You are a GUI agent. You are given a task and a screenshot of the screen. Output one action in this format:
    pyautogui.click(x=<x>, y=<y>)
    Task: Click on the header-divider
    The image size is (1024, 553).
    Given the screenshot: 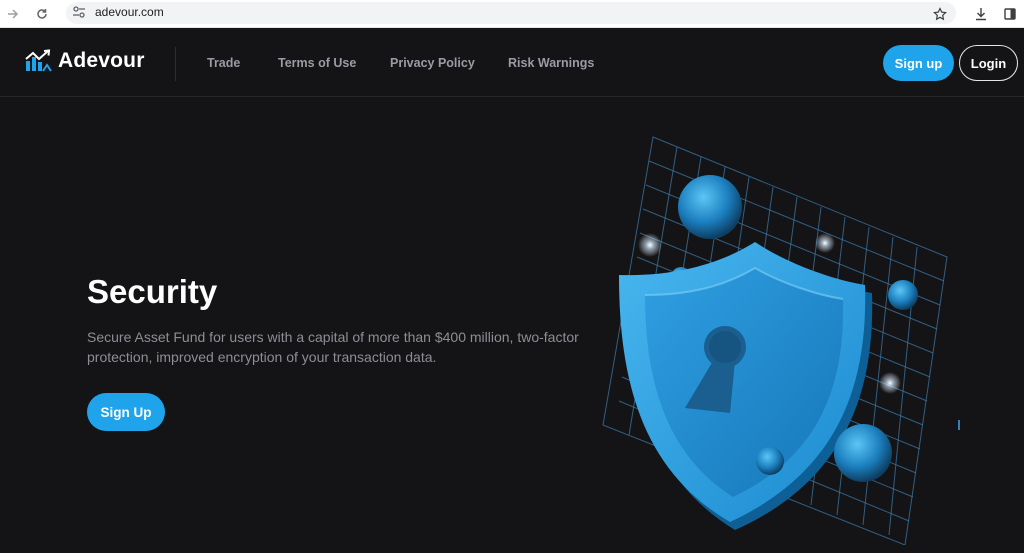 What is the action you would take?
    pyautogui.click(x=175, y=64)
    